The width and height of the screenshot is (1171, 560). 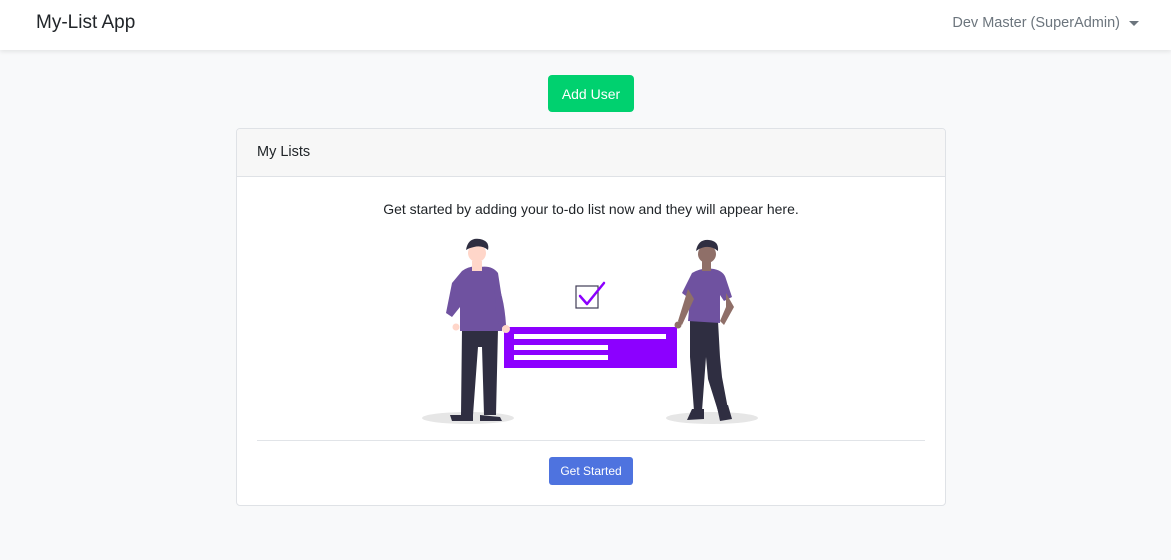 What do you see at coordinates (585, 25) in the screenshot?
I see `top-navbar: My-List App Dev Master (SuperAdmin)` at bounding box center [585, 25].